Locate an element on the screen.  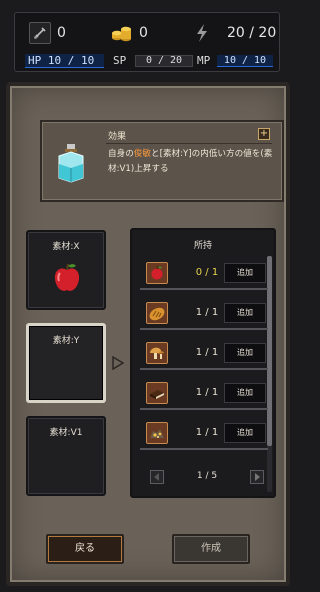
desc-text-1: 自身の is located at coordinates (121, 154).